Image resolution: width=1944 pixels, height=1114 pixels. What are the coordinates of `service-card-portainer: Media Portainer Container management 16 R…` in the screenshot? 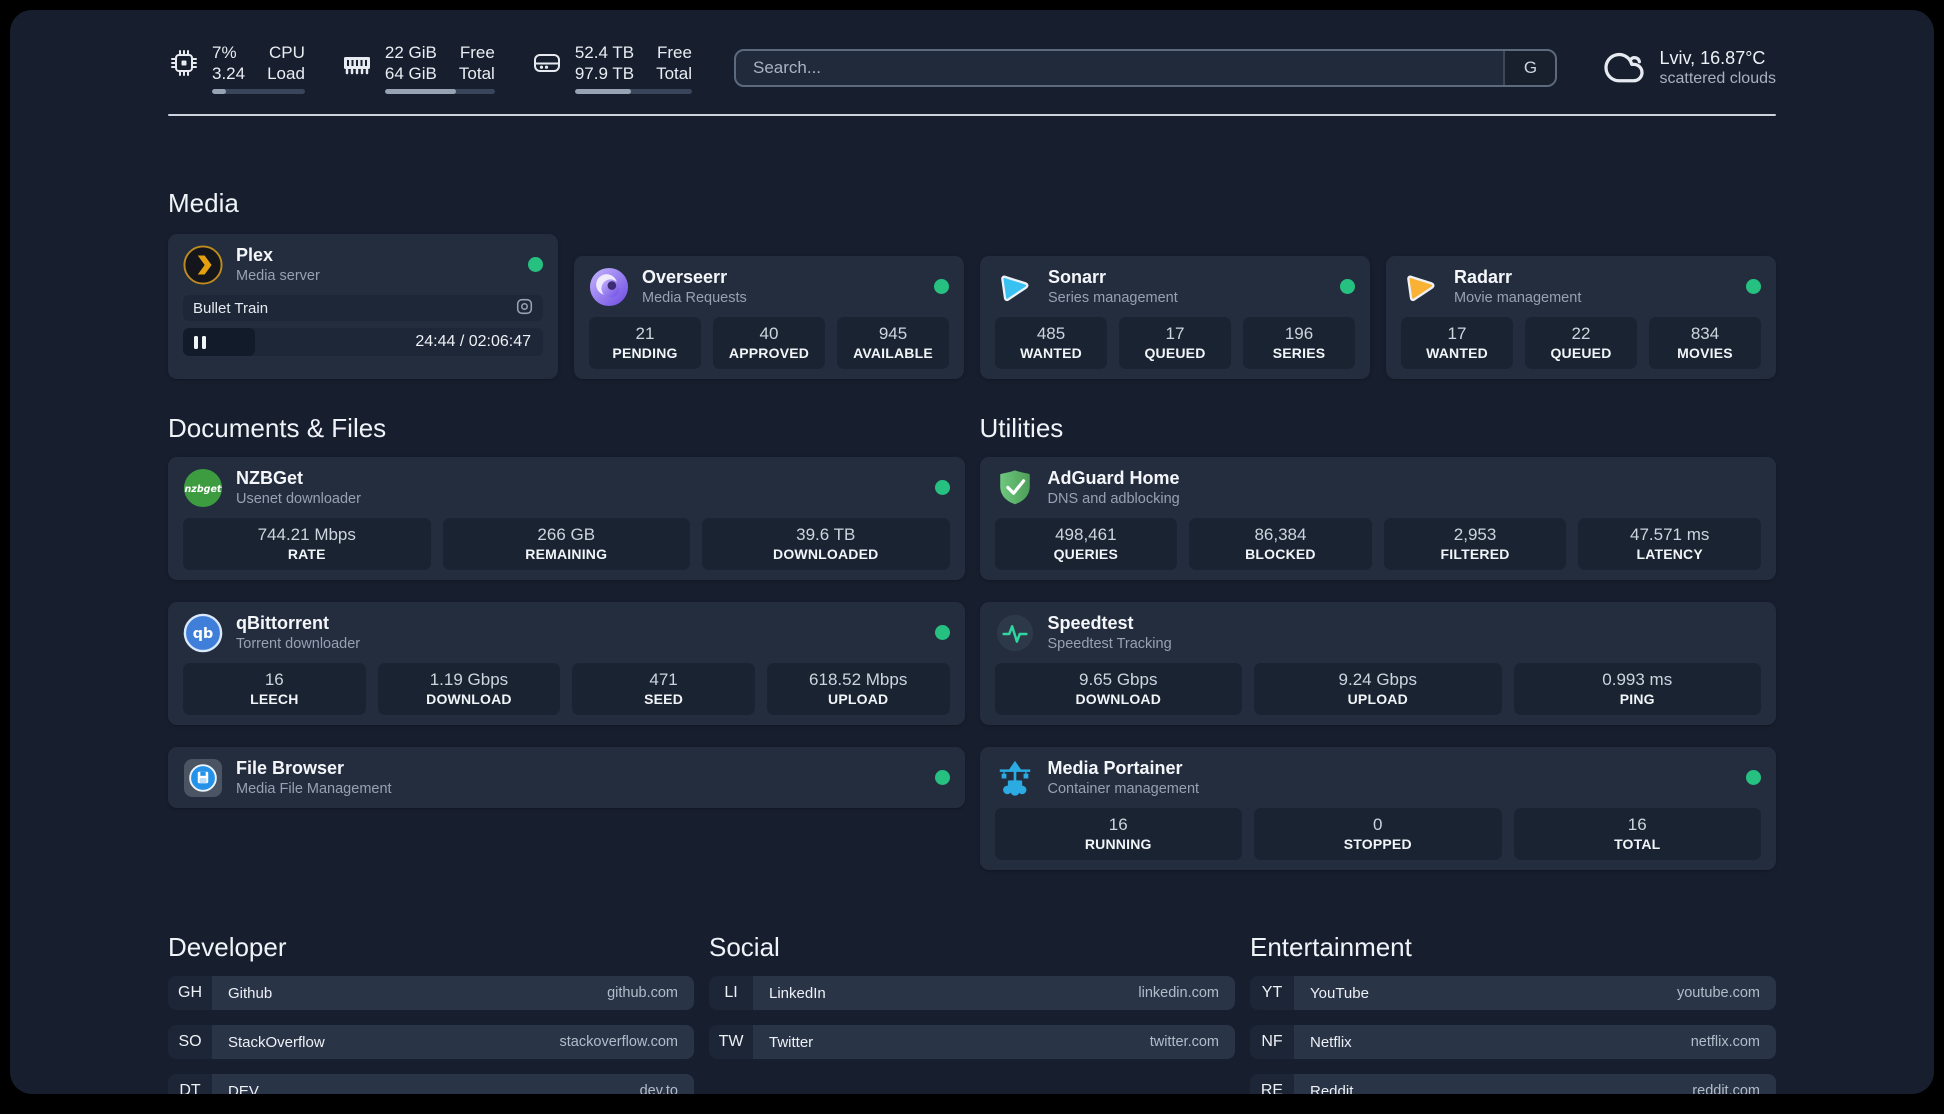 It's located at (1377, 808).